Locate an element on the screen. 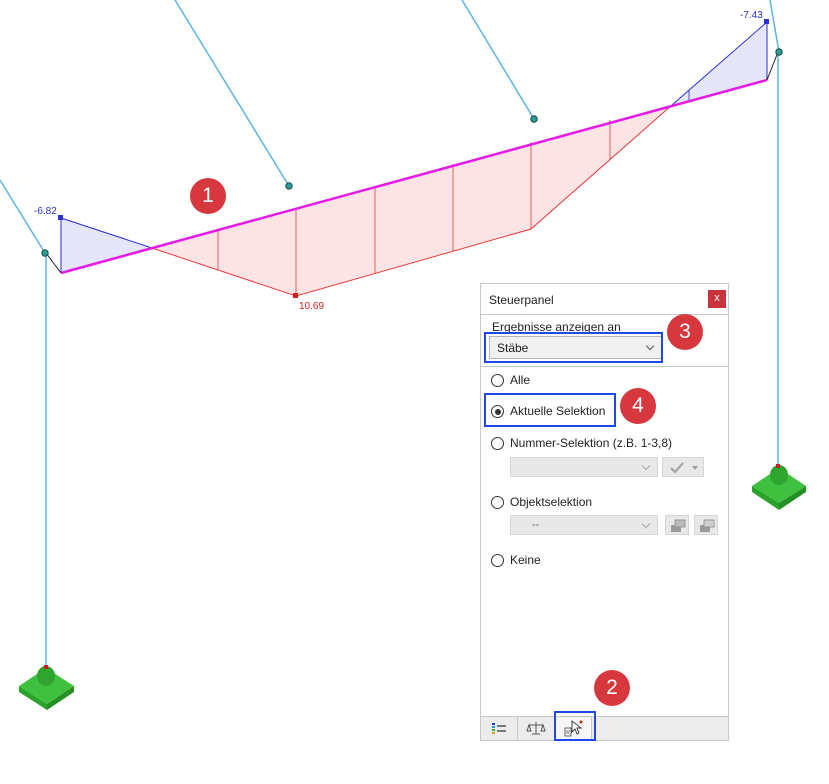 The width and height of the screenshot is (829, 784). callout-badge-3: 3 is located at coordinates (685, 332).